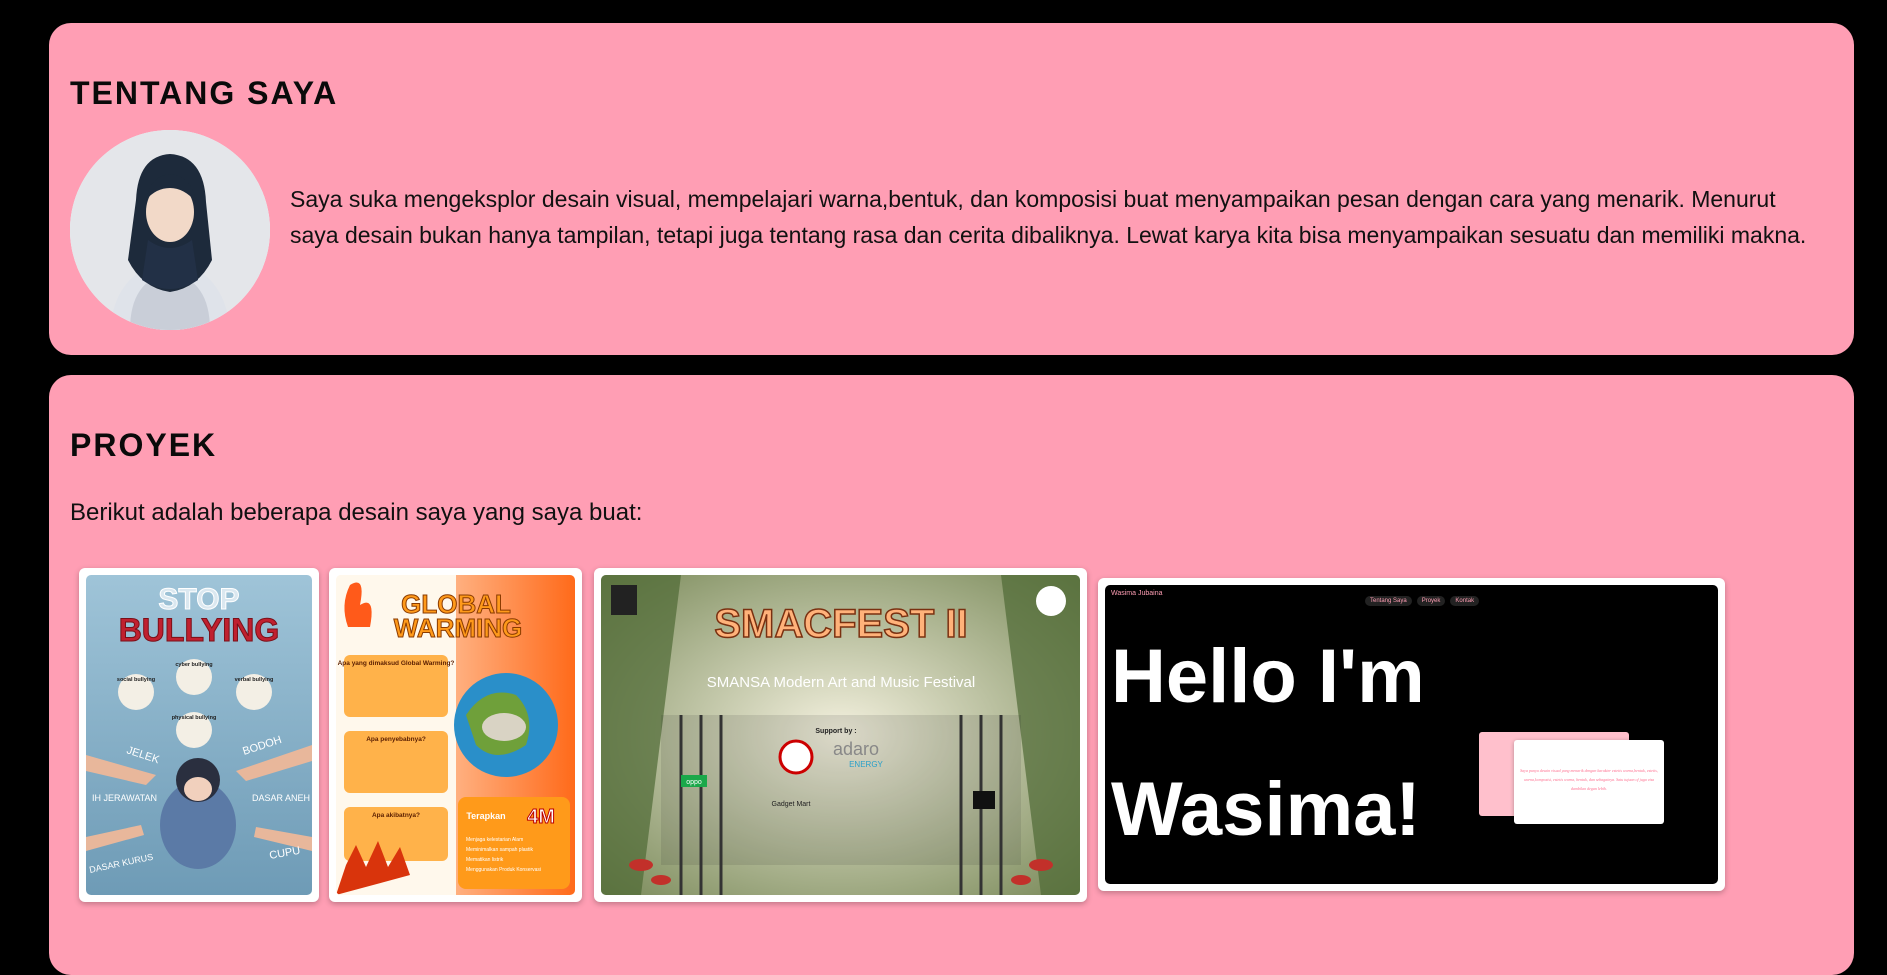 This screenshot has width=1887, height=975. Describe the element at coordinates (281, 798) in the screenshot. I see `poster-word-aneh: DASAR ANEH` at that location.